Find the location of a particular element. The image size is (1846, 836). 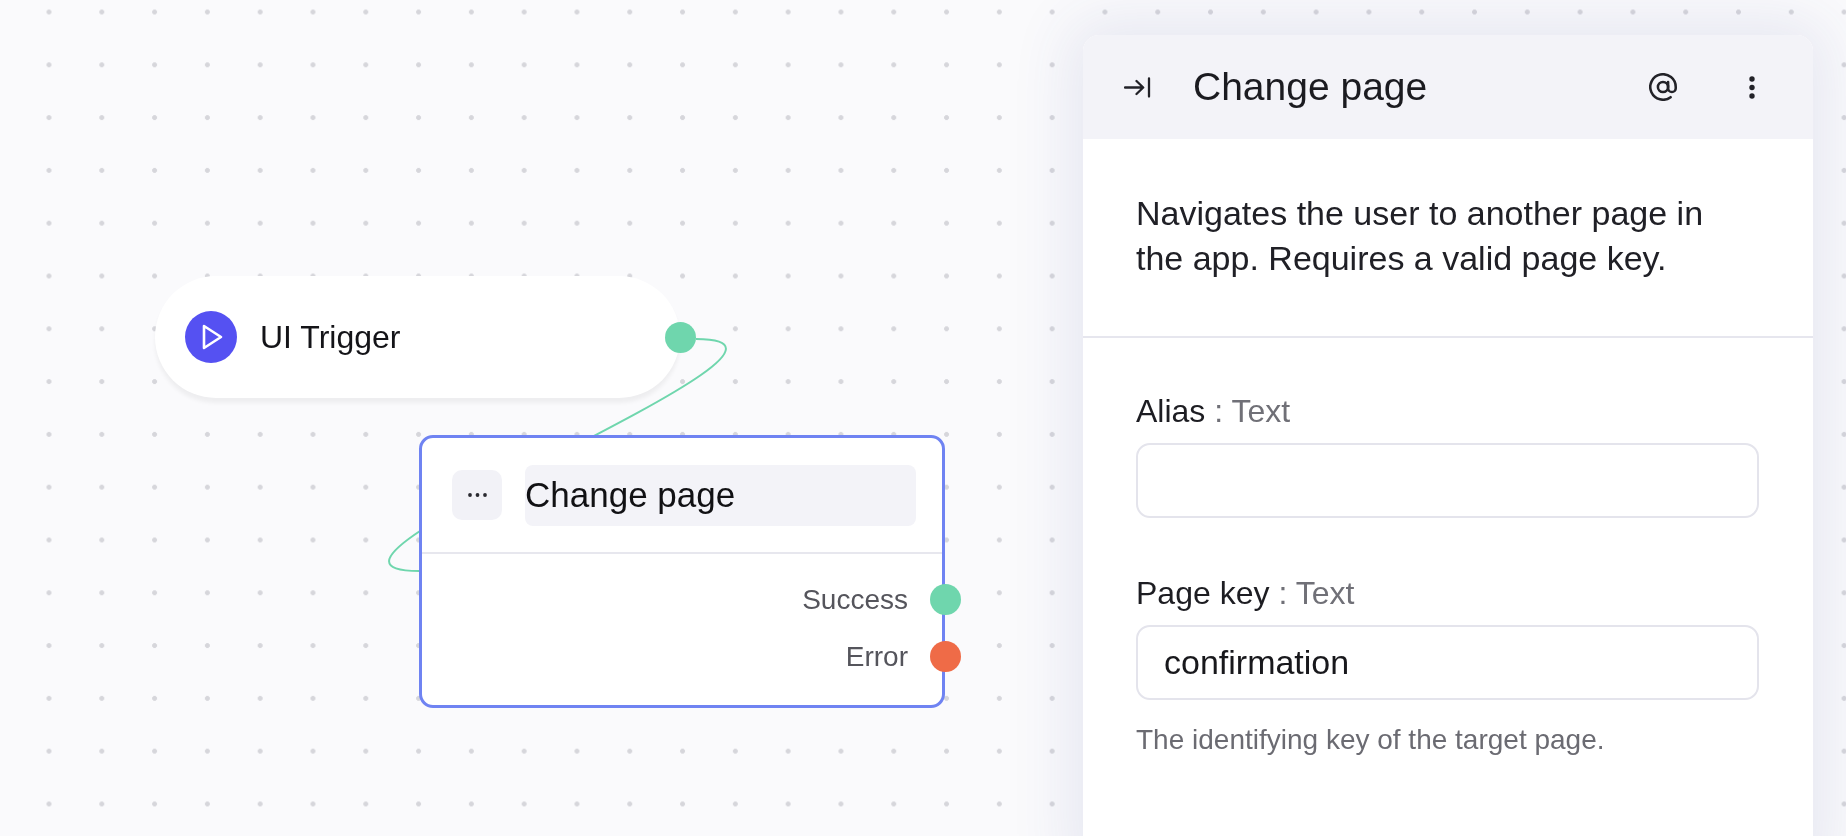

description-text: Navigates the user to another page in the app. Requires a valid page key. is located at coordinates (1420, 236).